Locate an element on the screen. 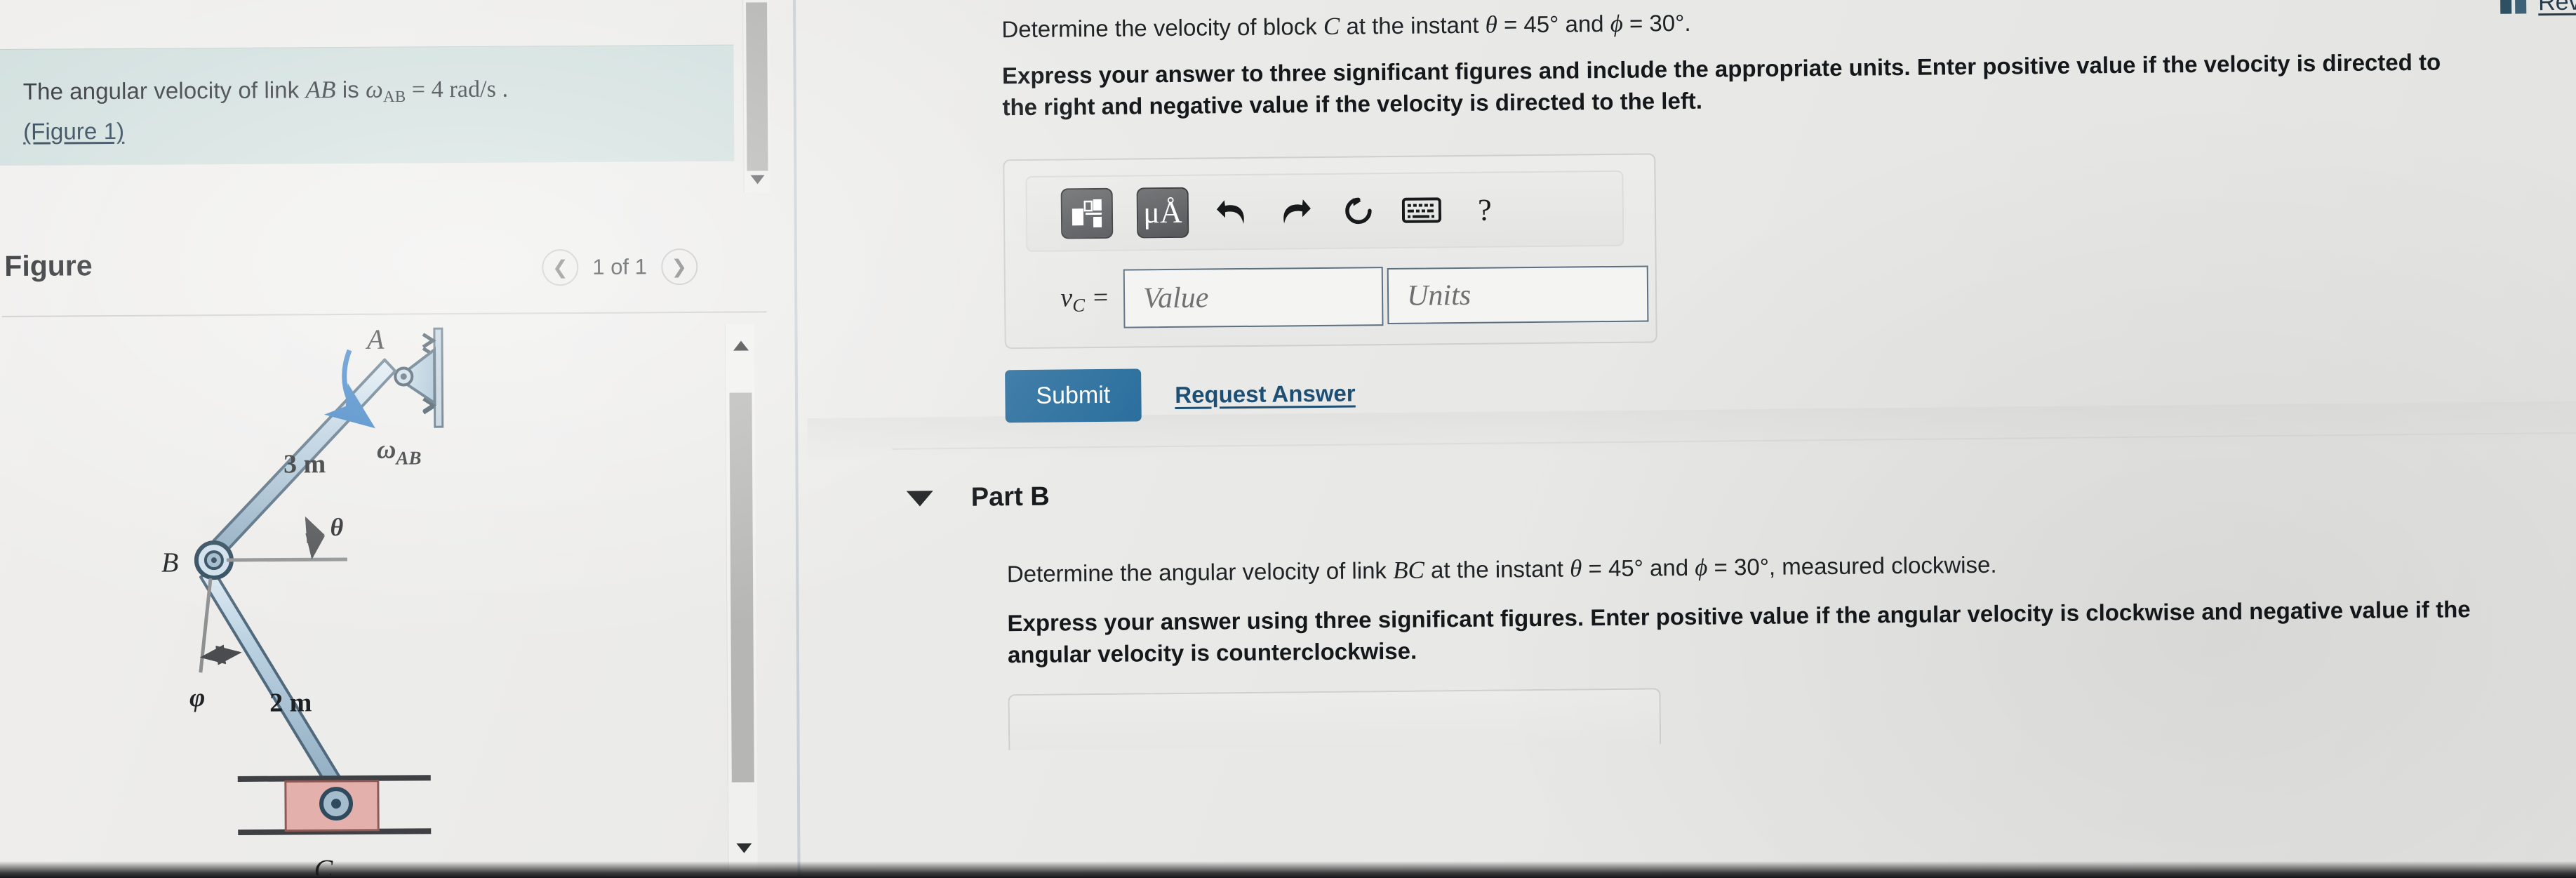 This screenshot has height=878, width=2576. pa-q-prefix: Determine the velocity of block is located at coordinates (1162, 28).